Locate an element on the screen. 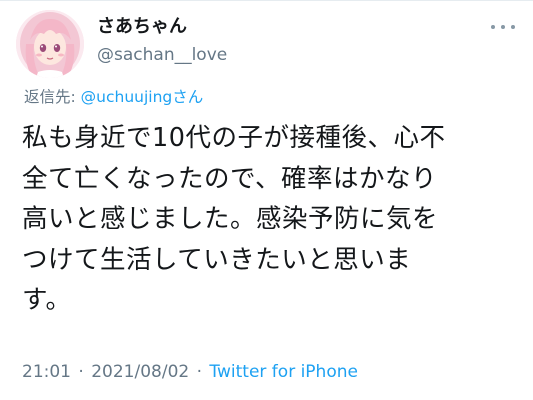  reply-to-line: 返信先: @uchuujingさん is located at coordinates (113, 97).